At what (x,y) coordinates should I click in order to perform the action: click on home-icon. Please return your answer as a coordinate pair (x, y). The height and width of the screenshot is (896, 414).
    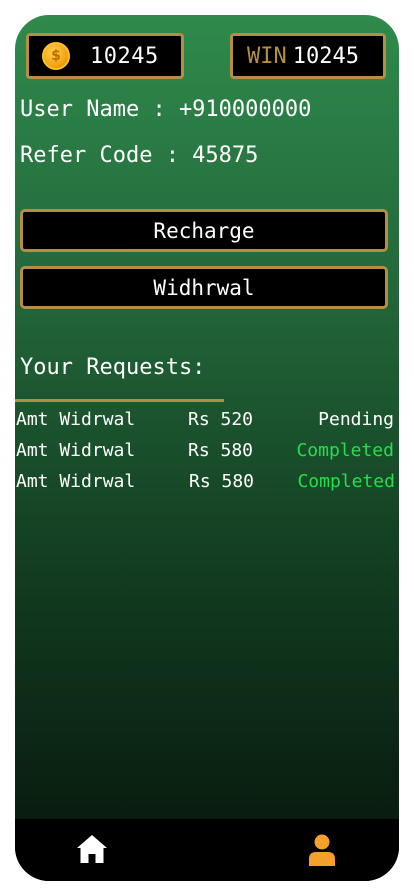
    Looking at the image, I should click on (92, 849).